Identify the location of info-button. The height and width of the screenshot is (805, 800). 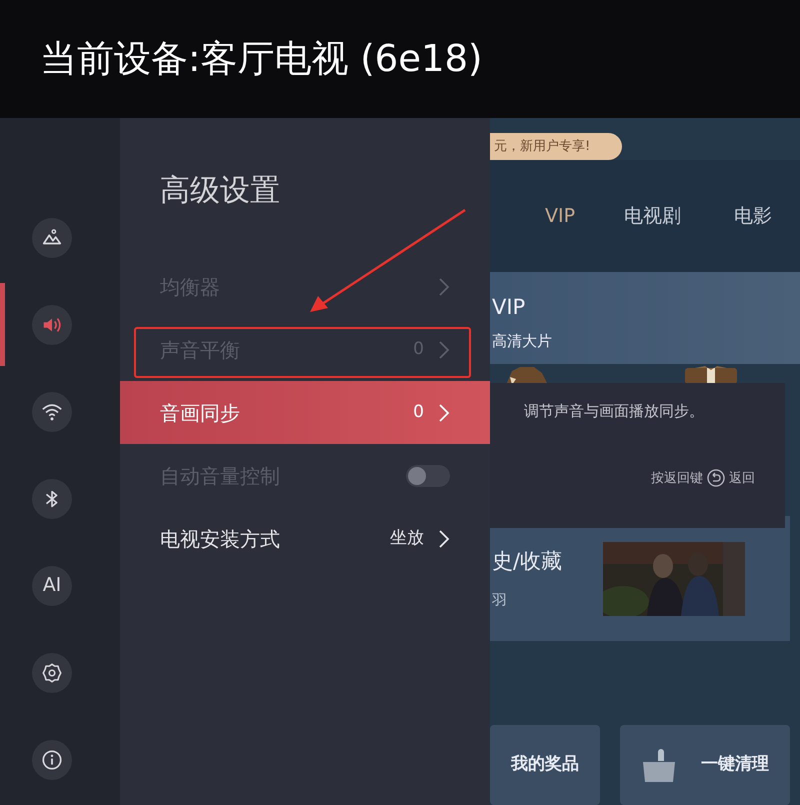
(52, 760).